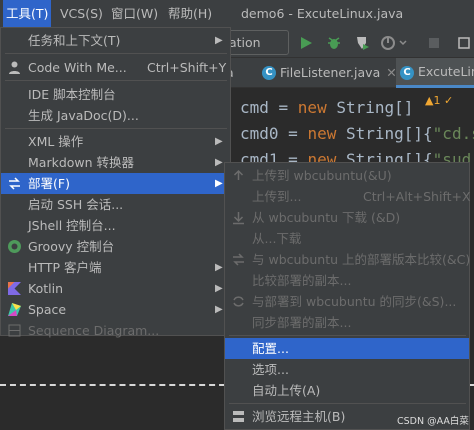  Describe the element at coordinates (71, 246) in the screenshot. I see `menu-item-label: Groovy 控制台` at that location.